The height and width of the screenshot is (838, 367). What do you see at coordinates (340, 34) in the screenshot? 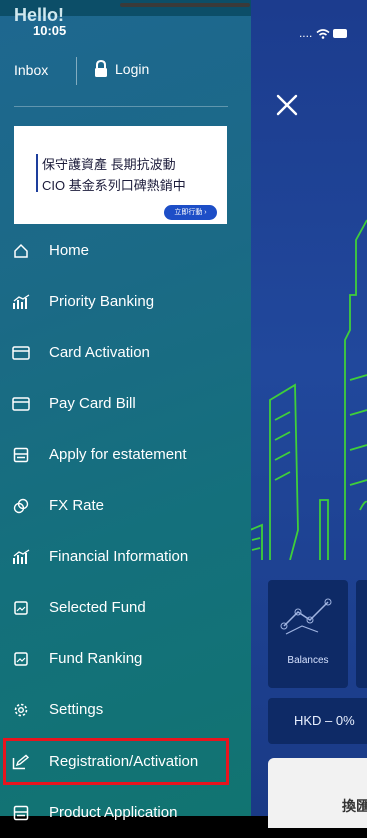
I see `battery-icon` at bounding box center [340, 34].